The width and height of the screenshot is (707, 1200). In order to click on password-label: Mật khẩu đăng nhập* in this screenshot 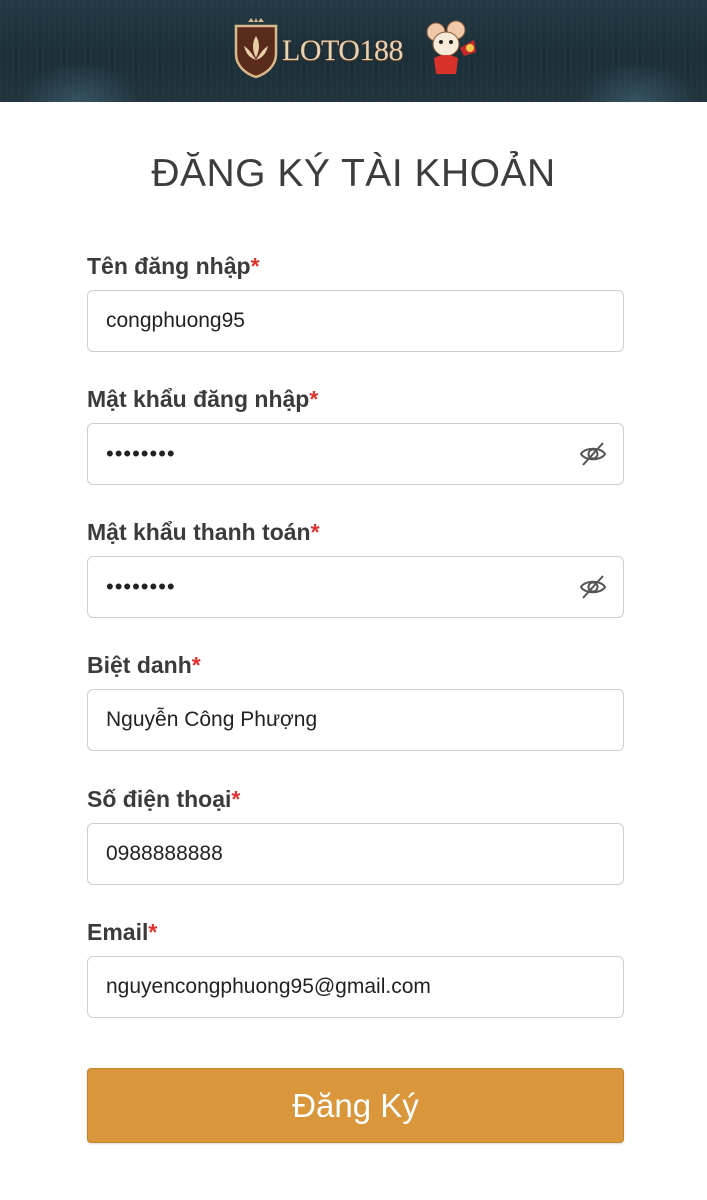, I will do `click(202, 399)`.